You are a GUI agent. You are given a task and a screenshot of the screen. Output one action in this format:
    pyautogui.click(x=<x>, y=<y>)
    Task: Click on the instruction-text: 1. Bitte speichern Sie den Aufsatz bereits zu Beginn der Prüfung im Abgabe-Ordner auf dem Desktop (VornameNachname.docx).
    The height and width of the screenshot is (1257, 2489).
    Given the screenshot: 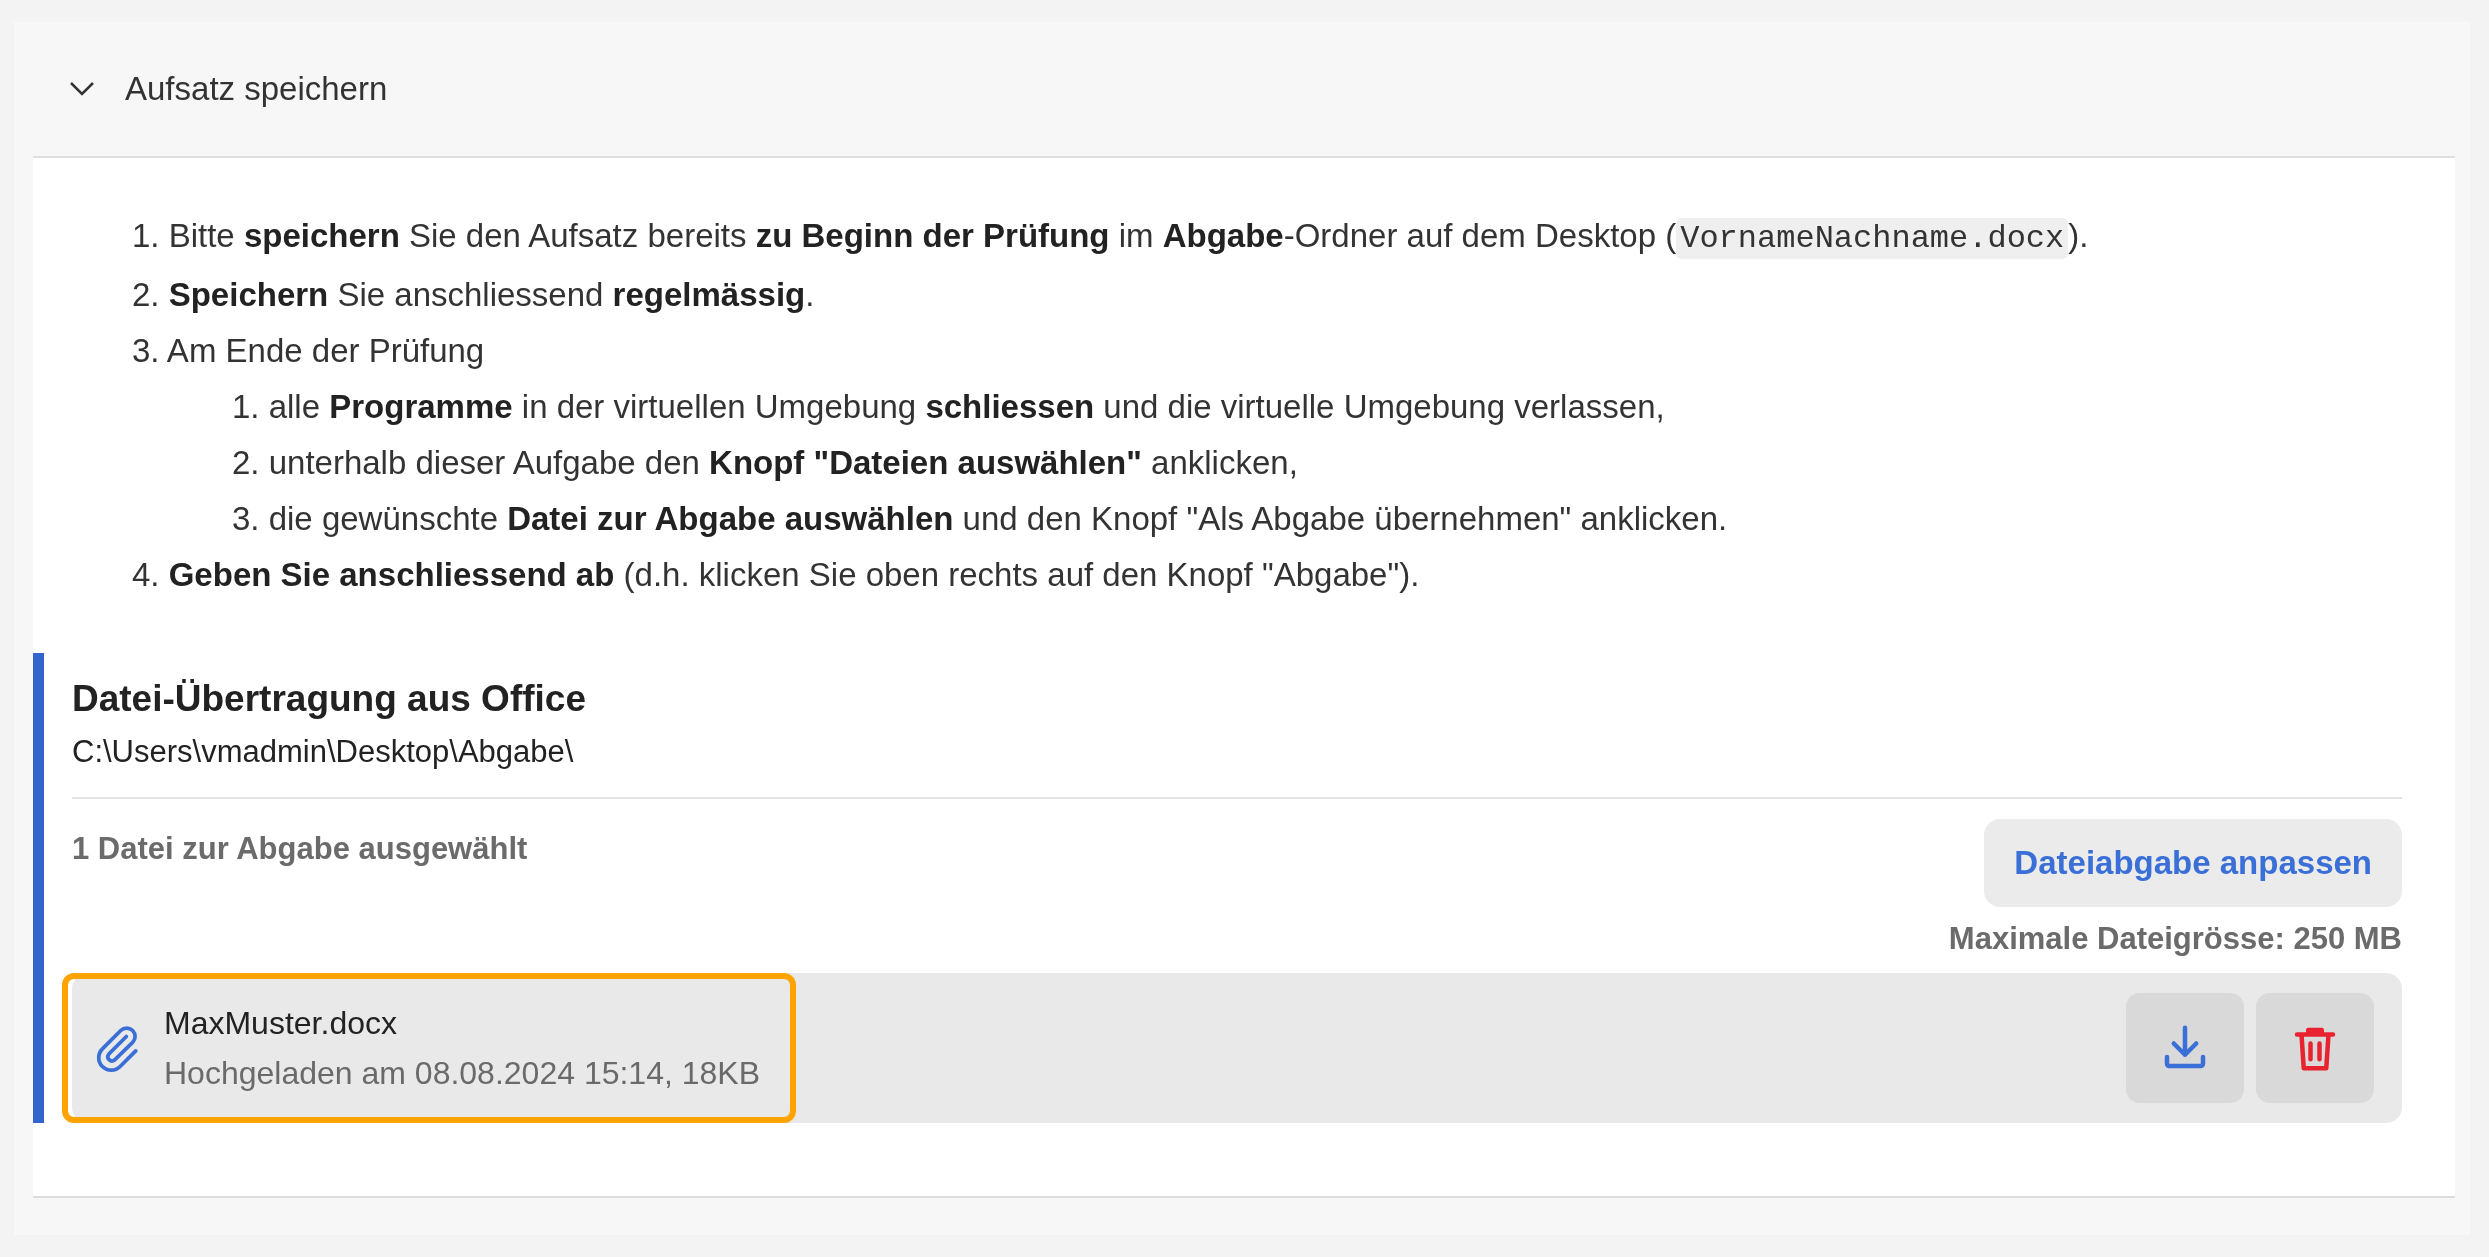 What is the action you would take?
    pyautogui.click(x=1111, y=238)
    